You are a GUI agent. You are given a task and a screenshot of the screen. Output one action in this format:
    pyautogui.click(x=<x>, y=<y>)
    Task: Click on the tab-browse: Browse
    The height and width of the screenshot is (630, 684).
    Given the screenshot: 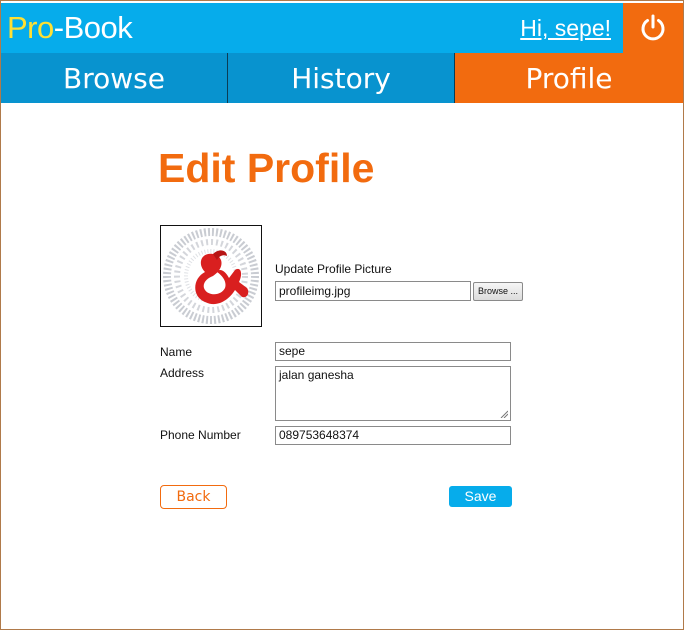 What is the action you would take?
    pyautogui.click(x=114, y=78)
    